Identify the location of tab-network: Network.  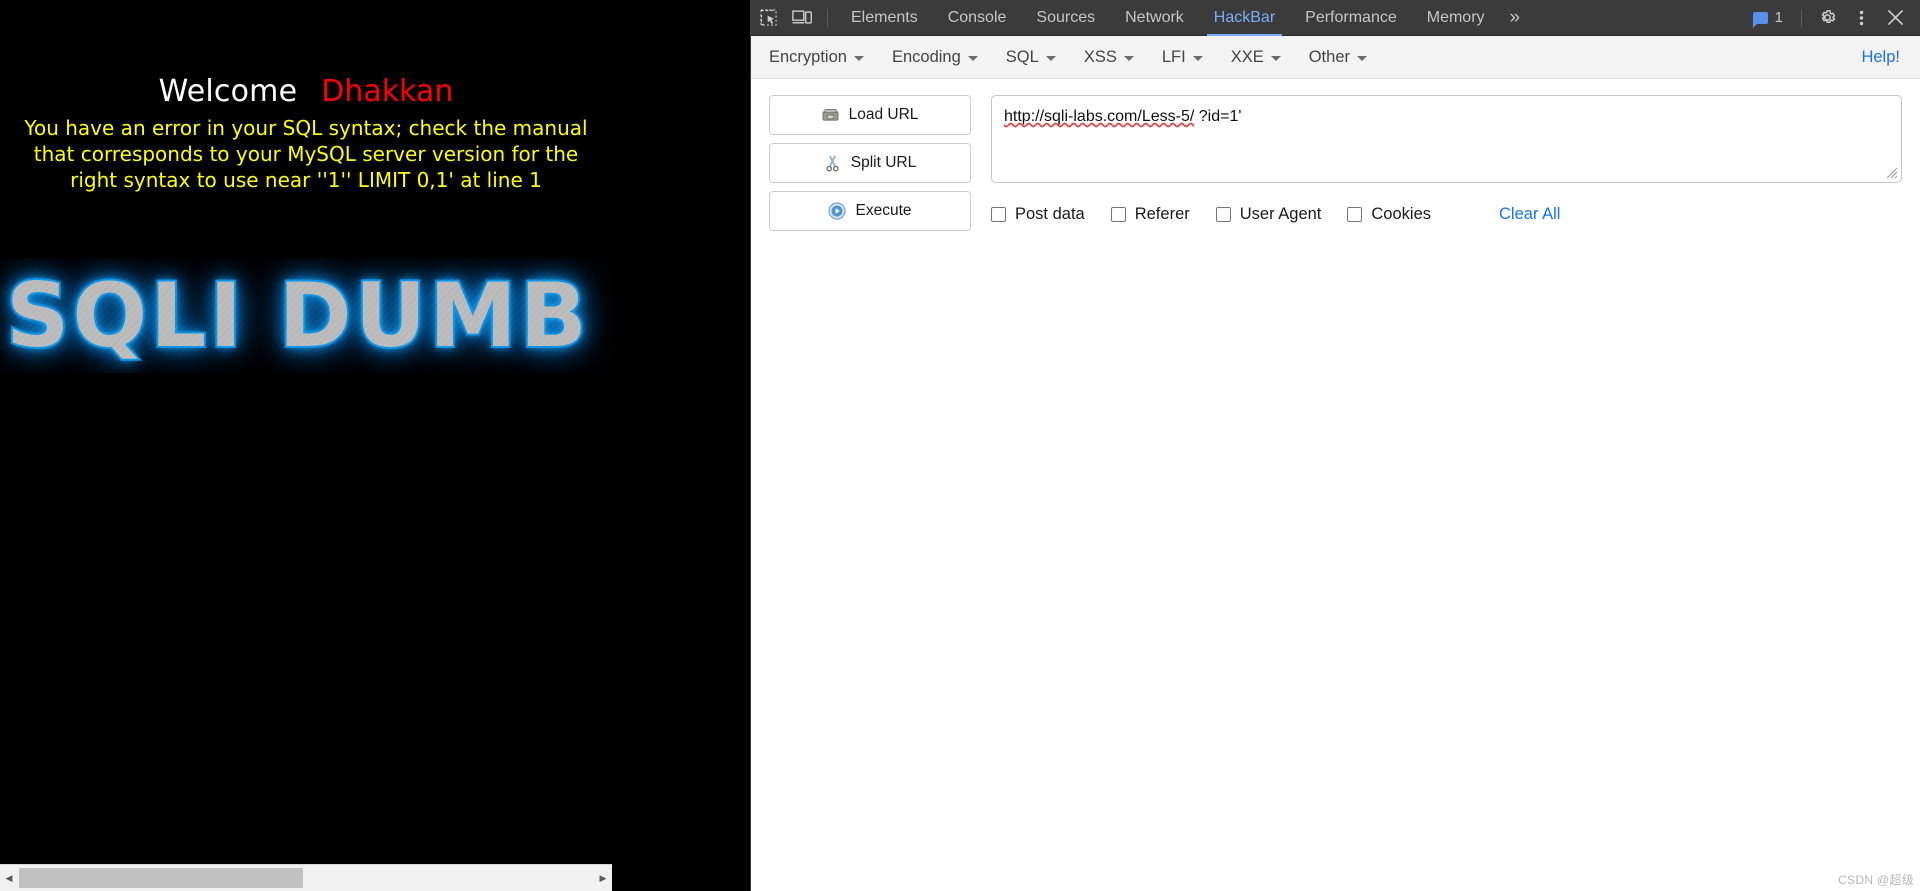
(1154, 18).